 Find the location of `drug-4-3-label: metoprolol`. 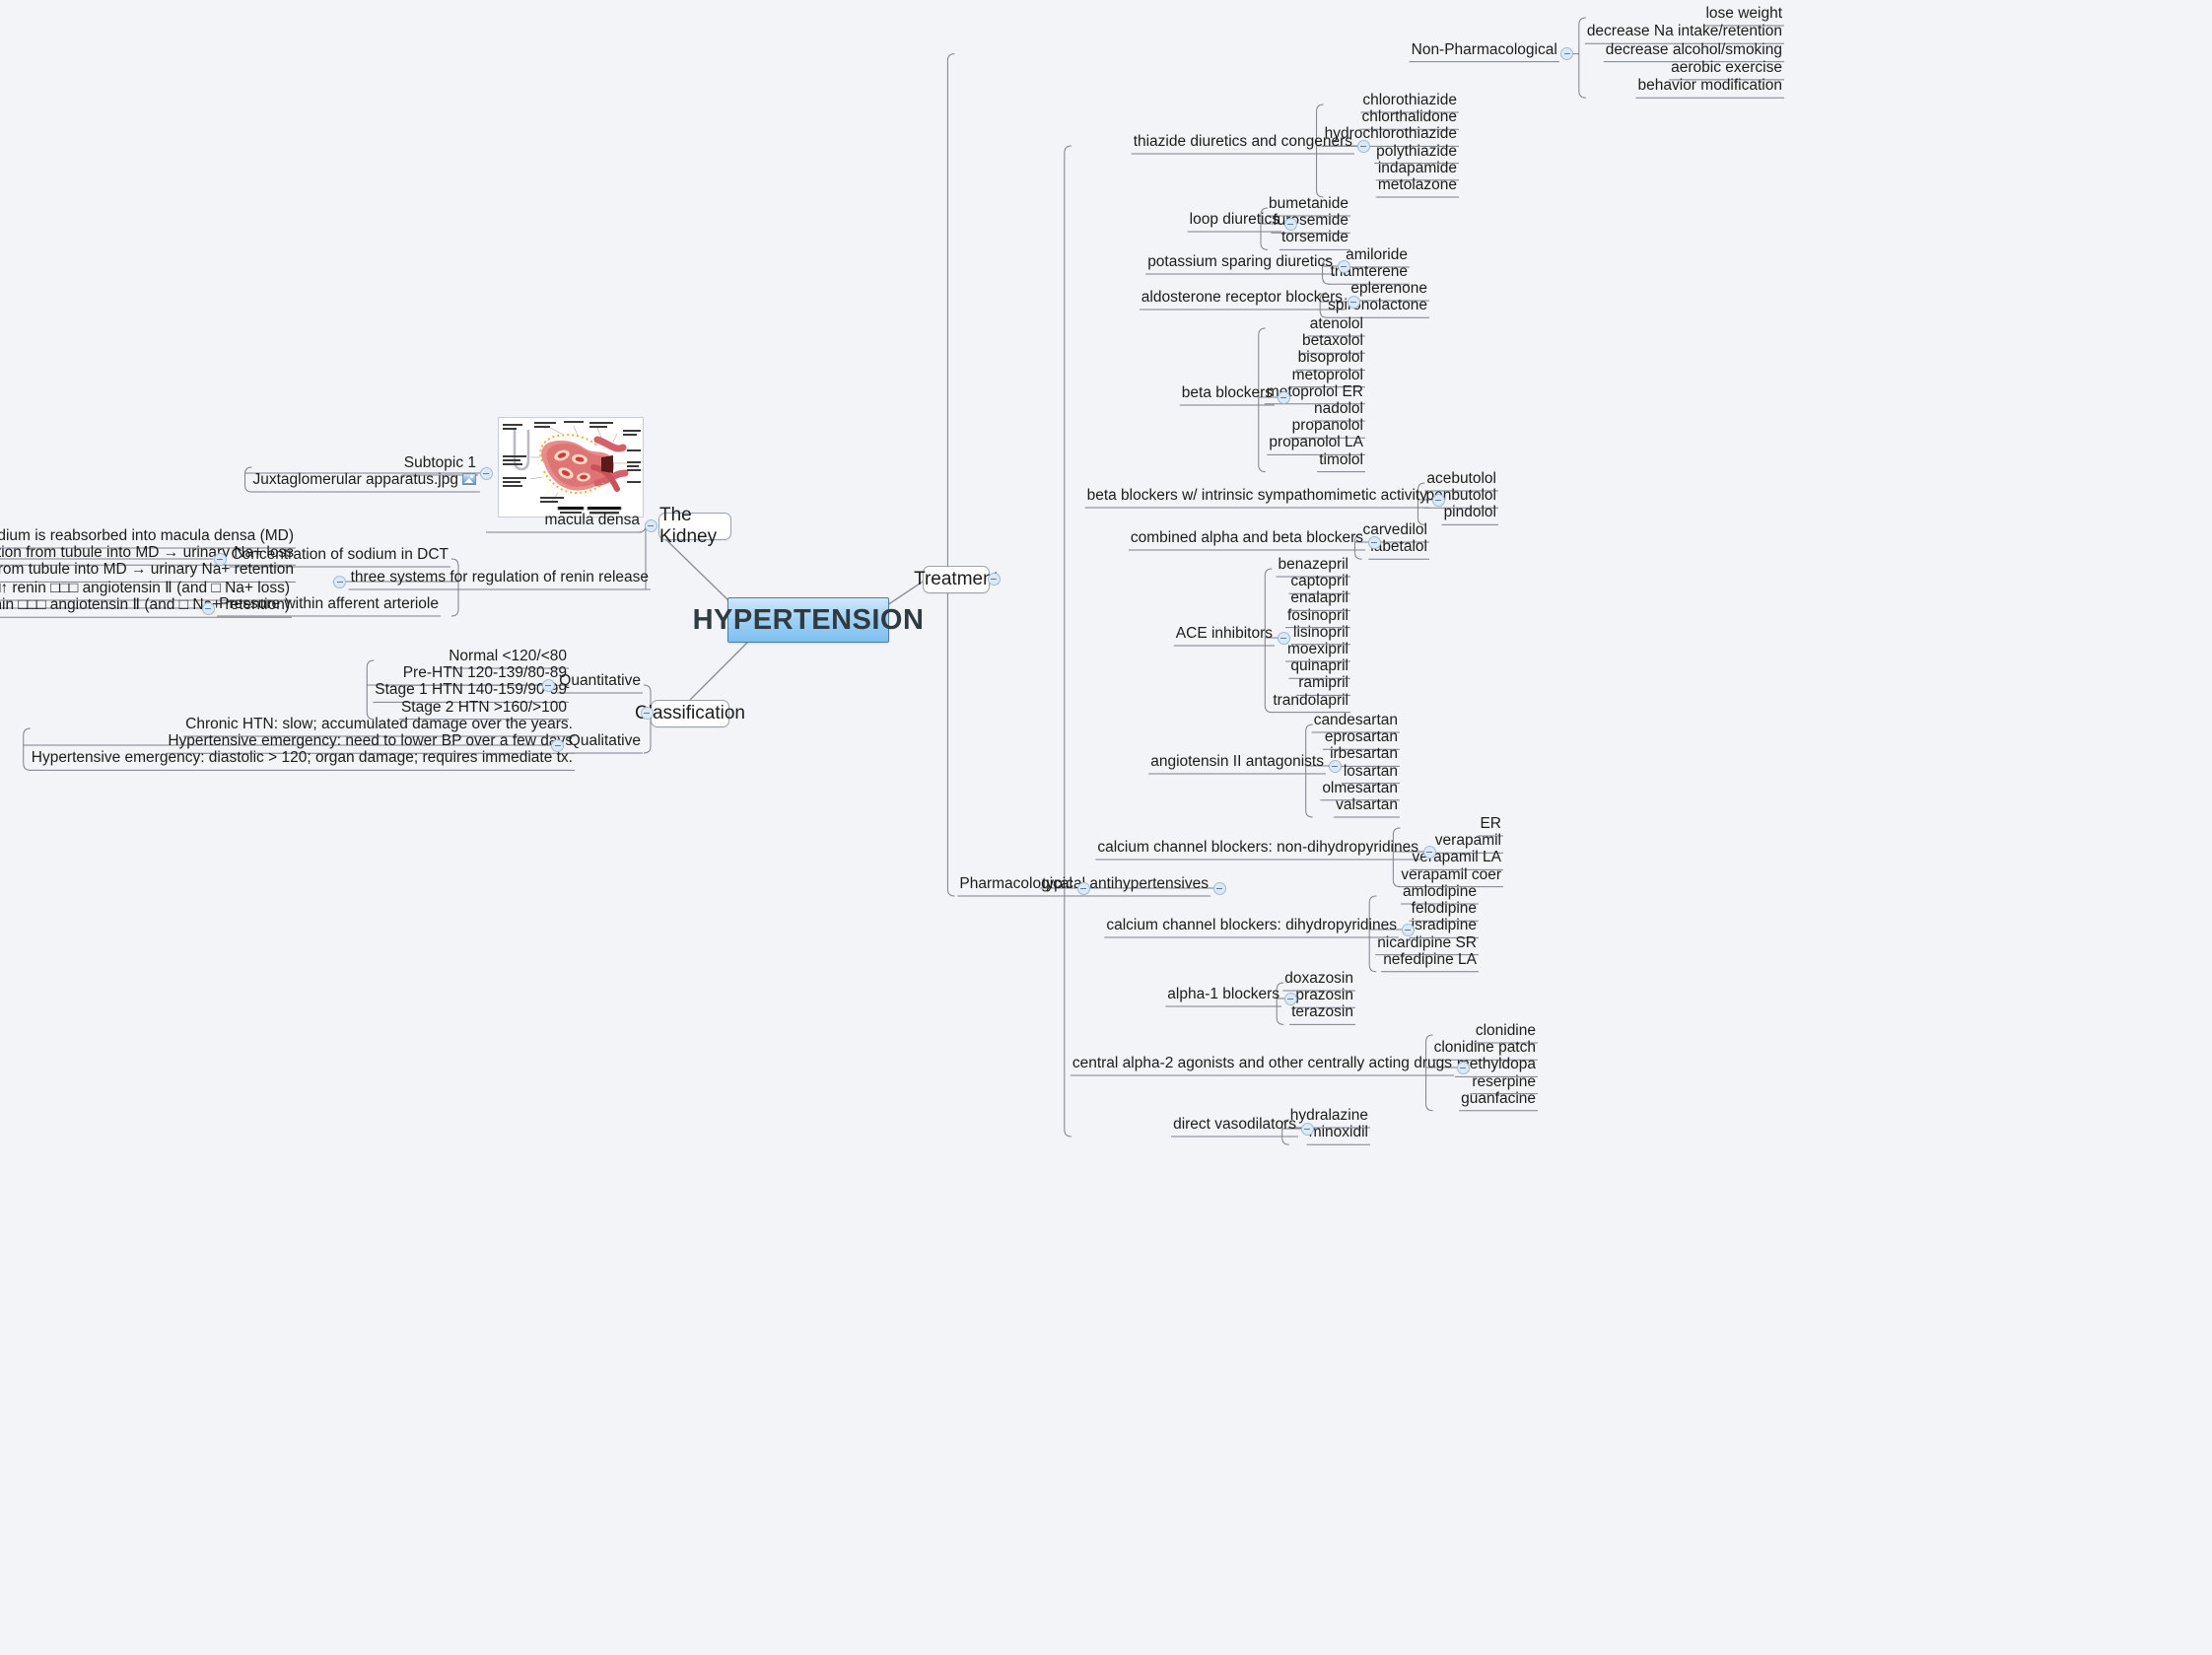

drug-4-3-label: metoprolol is located at coordinates (1327, 374).